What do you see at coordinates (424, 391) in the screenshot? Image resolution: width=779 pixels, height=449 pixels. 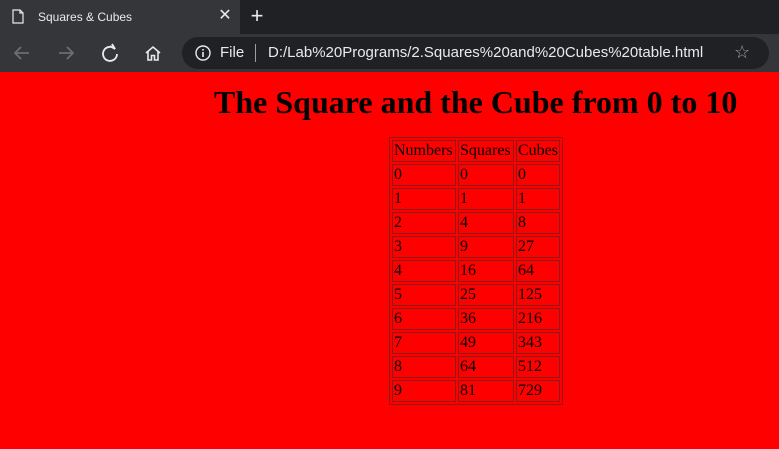 I see `cell-number: 9` at bounding box center [424, 391].